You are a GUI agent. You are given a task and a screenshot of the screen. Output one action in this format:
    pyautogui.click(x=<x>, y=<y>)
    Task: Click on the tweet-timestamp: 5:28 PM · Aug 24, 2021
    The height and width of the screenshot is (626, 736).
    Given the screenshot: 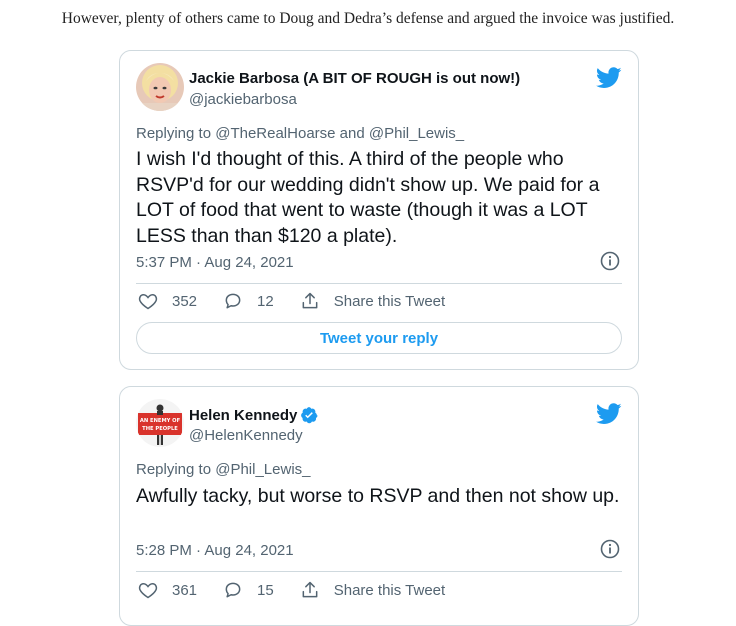 What is the action you would take?
    pyautogui.click(x=215, y=550)
    